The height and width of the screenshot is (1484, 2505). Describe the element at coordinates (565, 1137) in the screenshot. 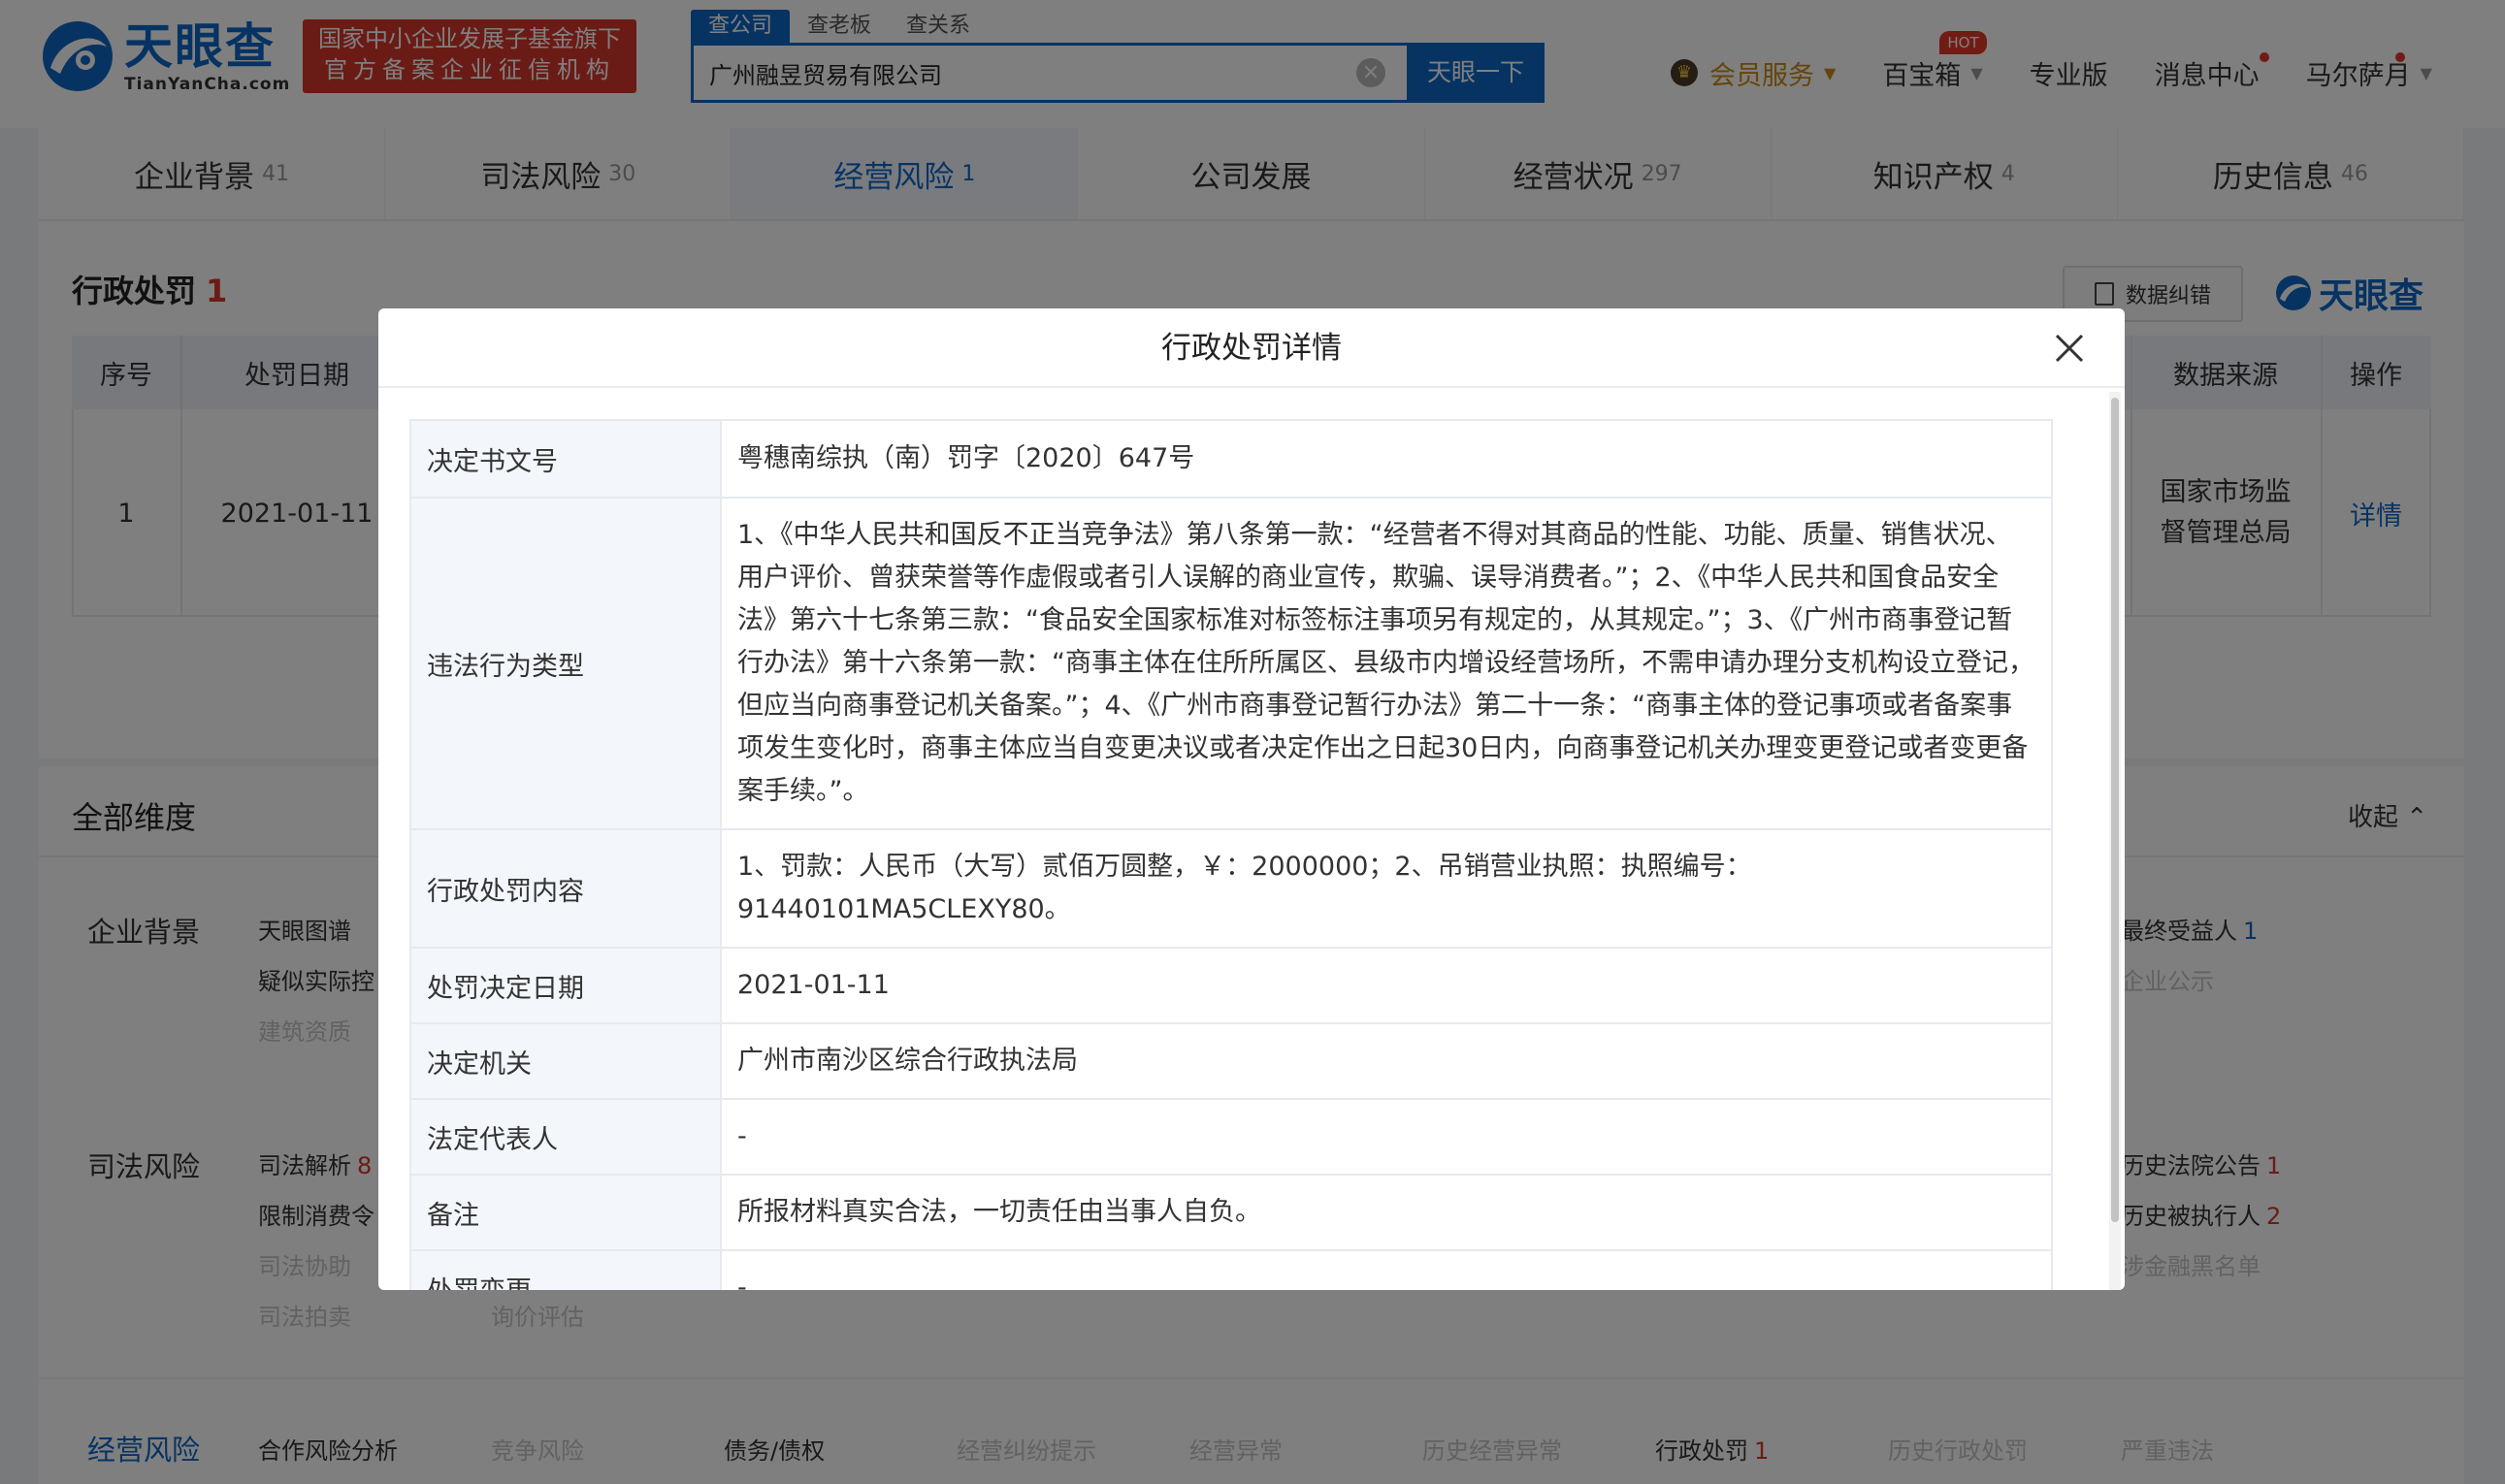

I see `field-key: 法定代表人` at that location.